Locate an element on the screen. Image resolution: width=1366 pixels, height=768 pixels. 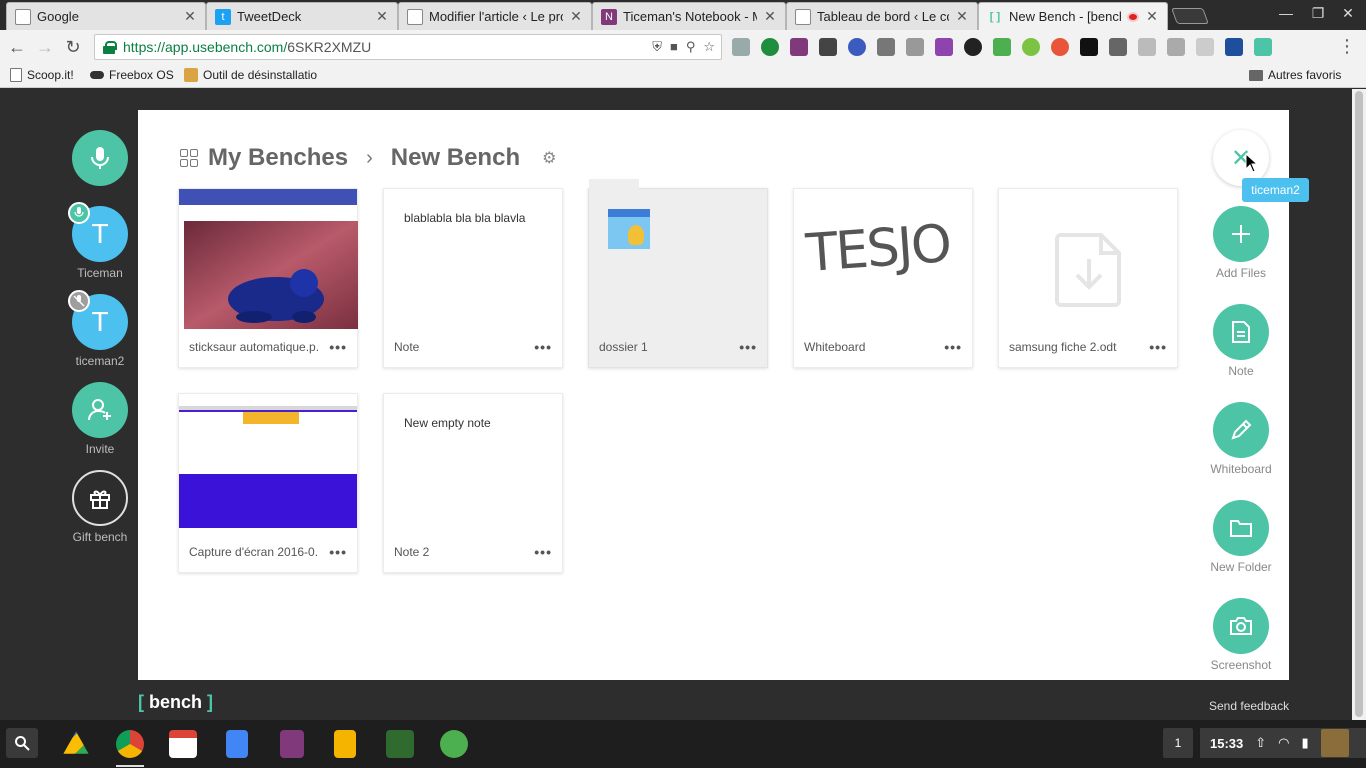
gift-bench-button is located at coordinates (100, 498).